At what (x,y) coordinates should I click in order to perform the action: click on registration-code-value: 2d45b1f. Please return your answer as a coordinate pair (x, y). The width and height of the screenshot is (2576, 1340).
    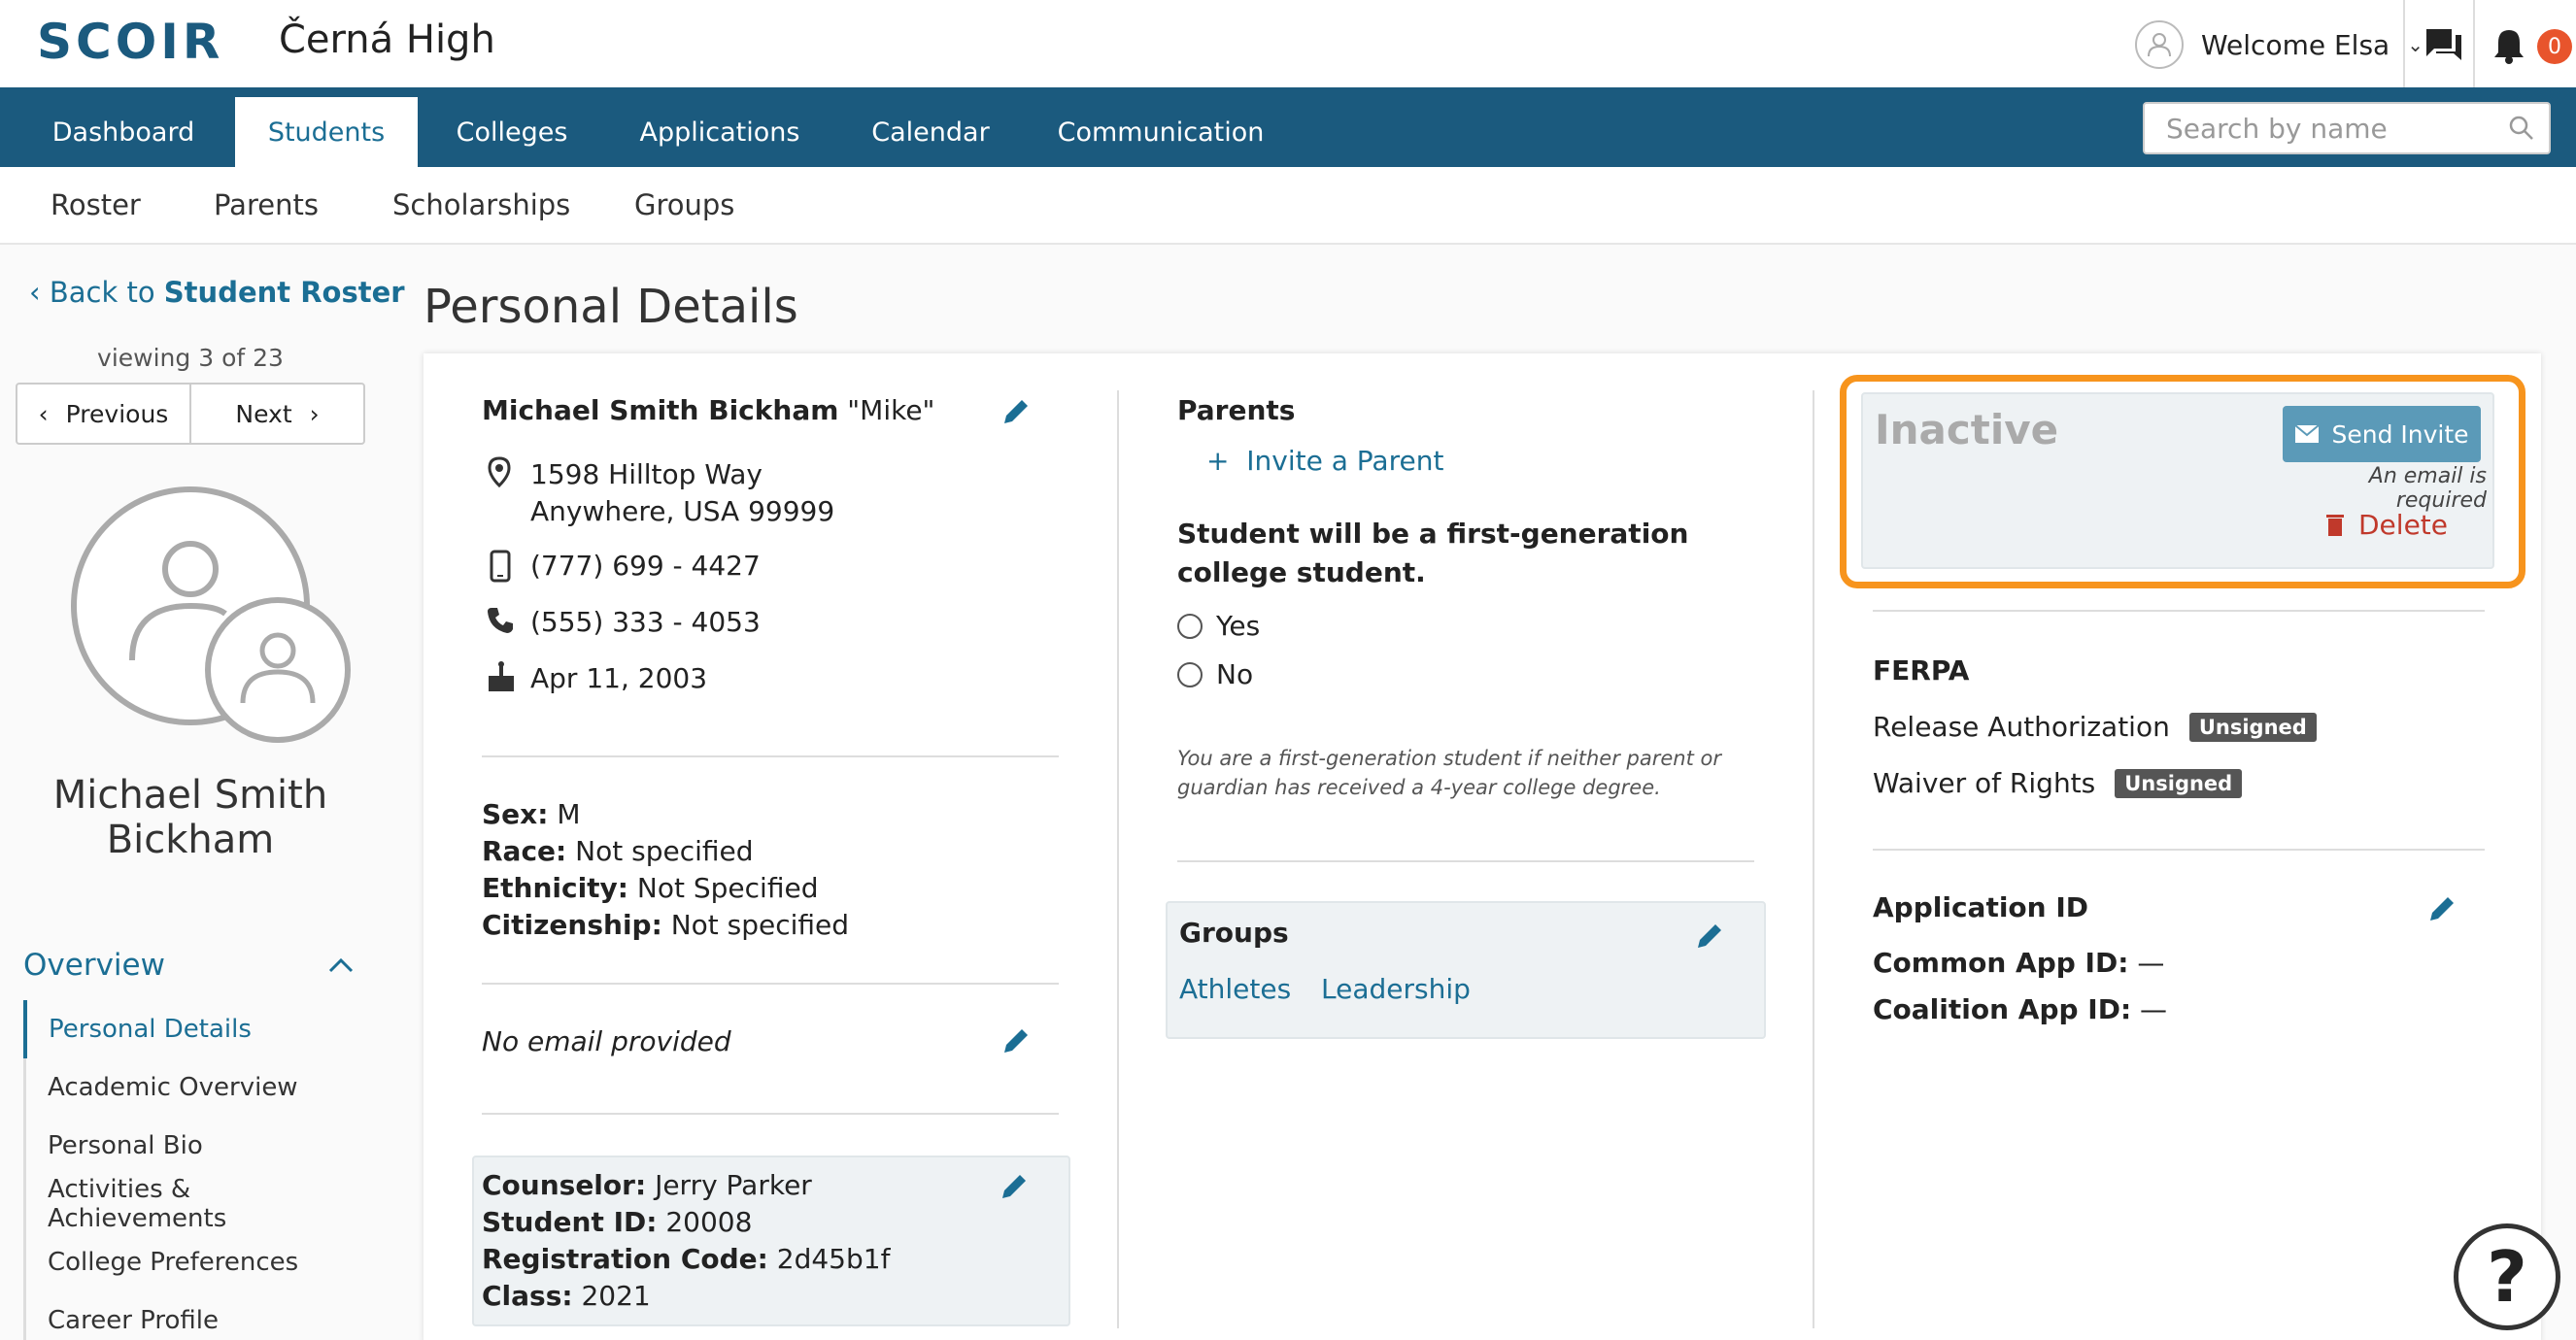
    Looking at the image, I should click on (833, 1259).